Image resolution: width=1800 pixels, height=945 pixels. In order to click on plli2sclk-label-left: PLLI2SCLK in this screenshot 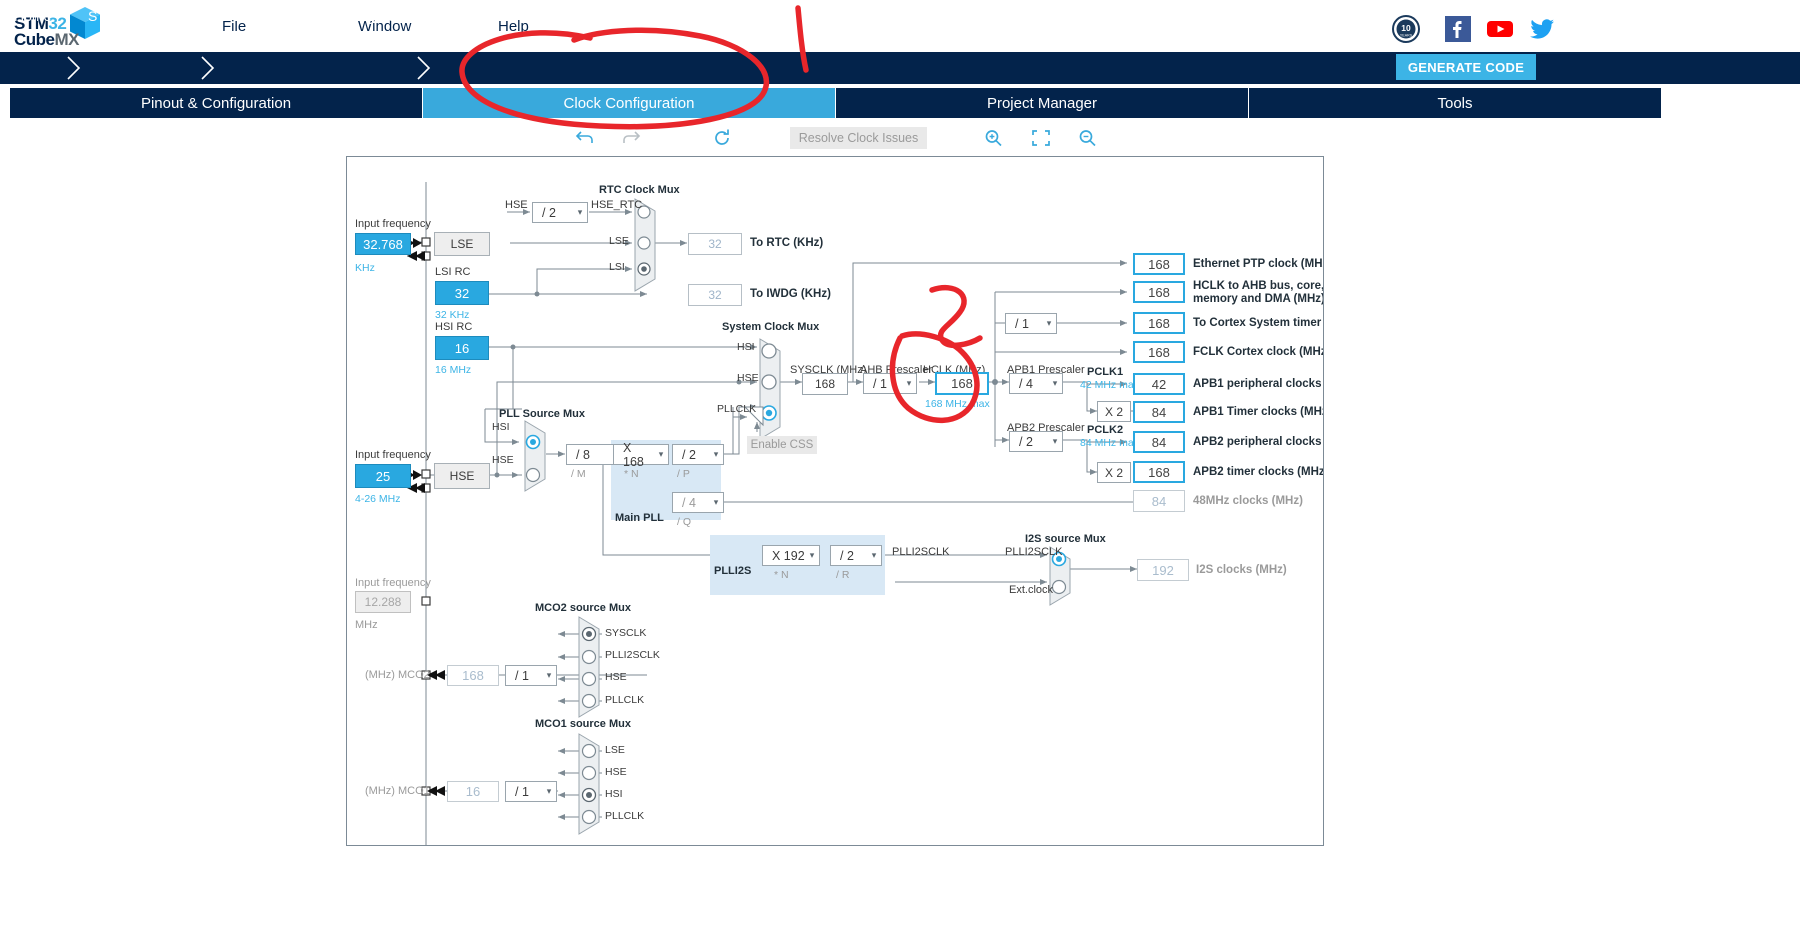, I will do `click(921, 552)`.